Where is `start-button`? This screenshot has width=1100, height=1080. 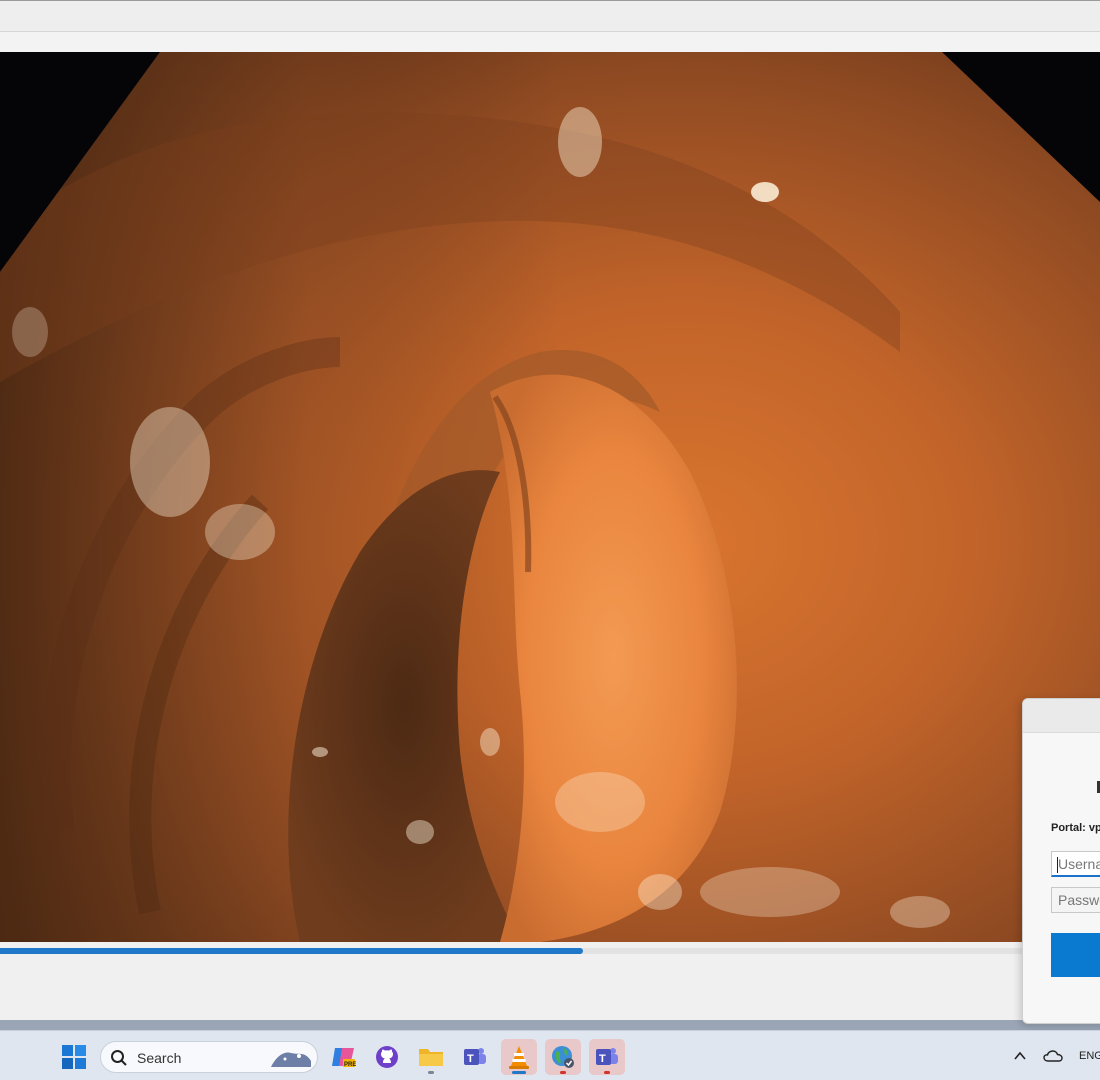 start-button is located at coordinates (74, 1057).